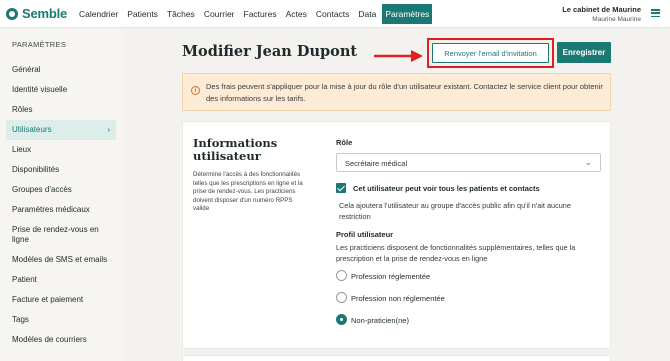 Image resolution: width=670 pixels, height=361 pixels. I want to click on sidebar-item-disponibilites: Disponibilités, so click(61, 170).